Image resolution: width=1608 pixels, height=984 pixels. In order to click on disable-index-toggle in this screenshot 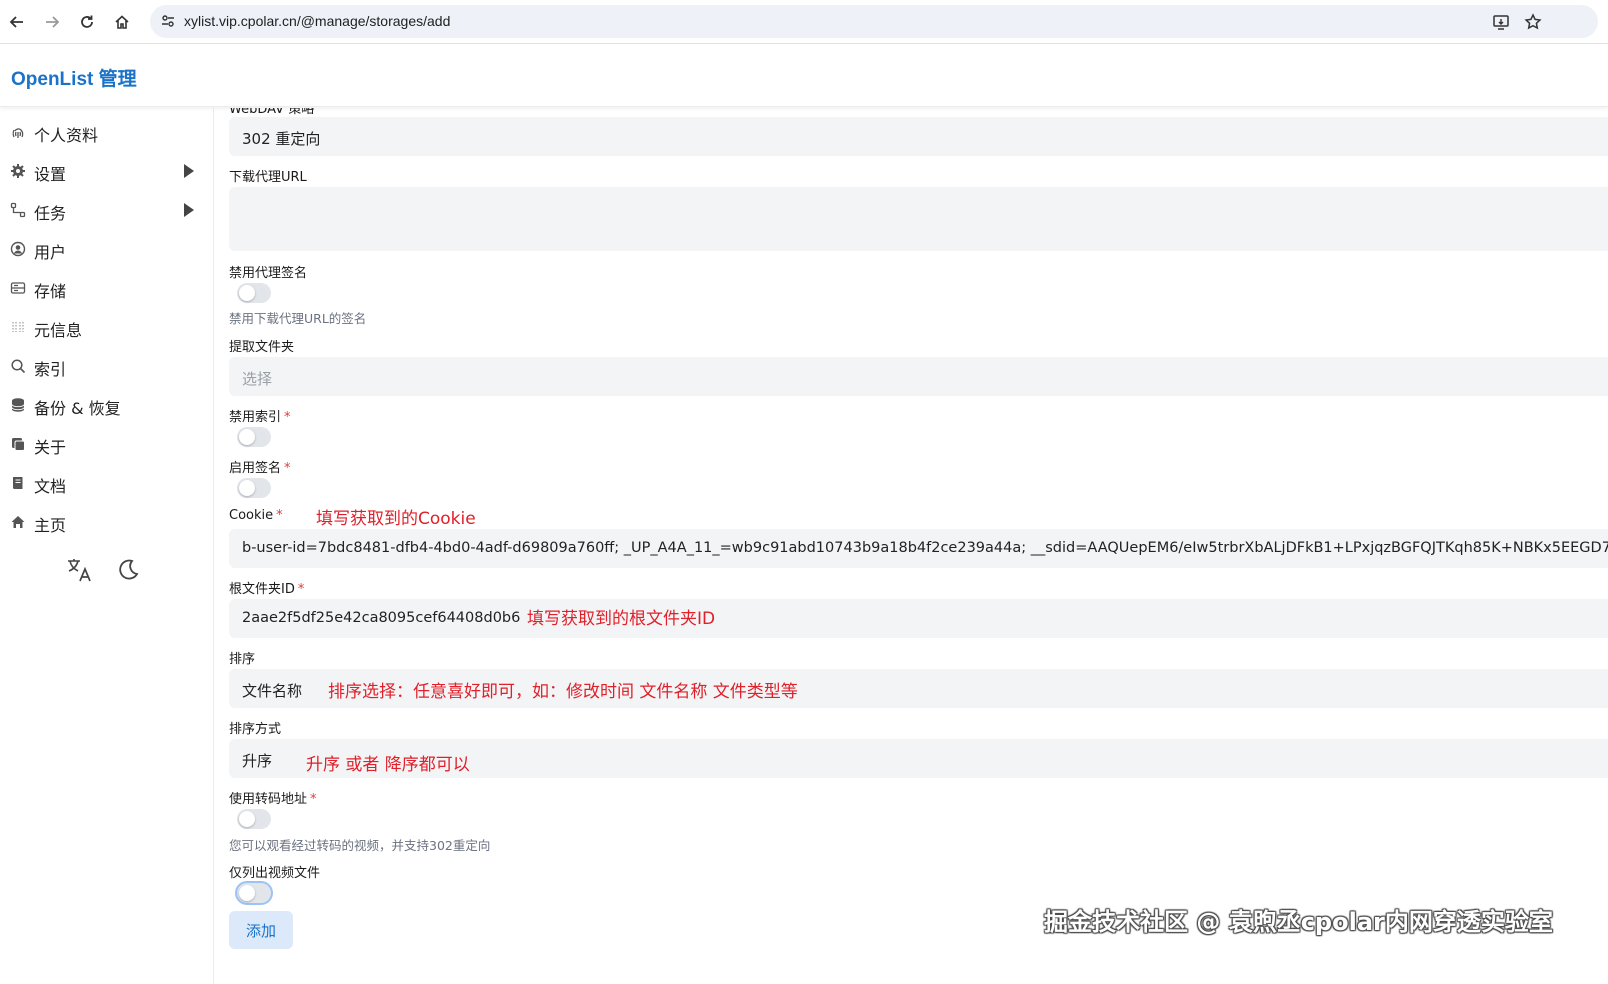, I will do `click(254, 437)`.